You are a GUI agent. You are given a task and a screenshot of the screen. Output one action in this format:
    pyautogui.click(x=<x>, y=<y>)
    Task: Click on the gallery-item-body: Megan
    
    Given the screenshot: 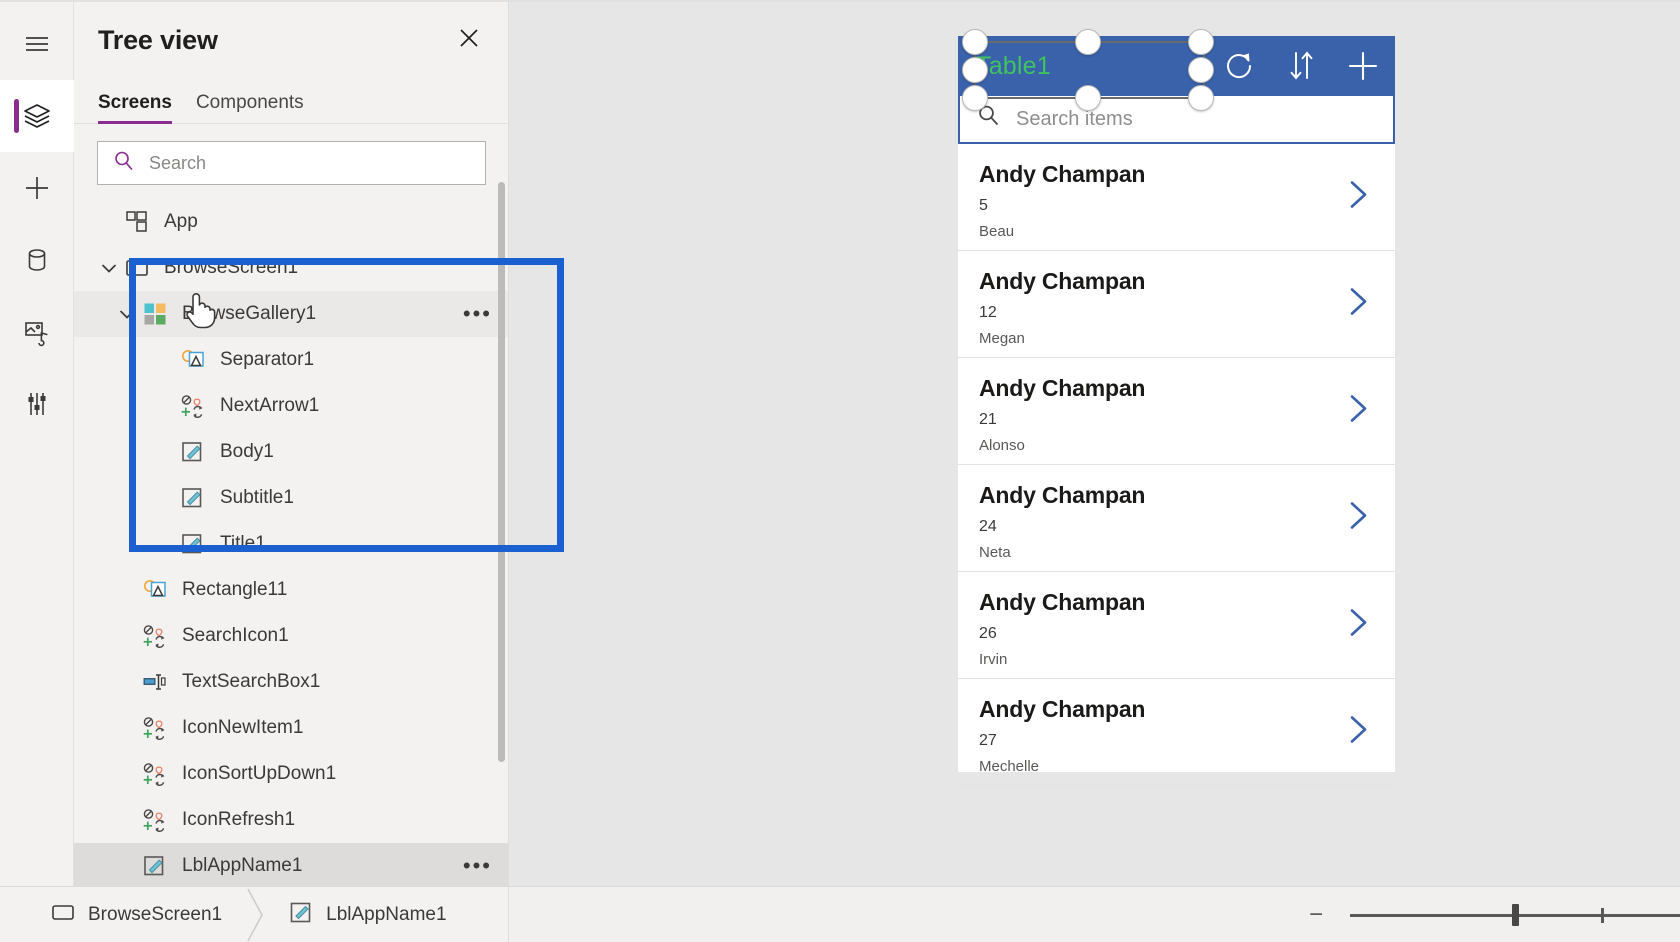 What is the action you would take?
    pyautogui.click(x=1002, y=338)
    